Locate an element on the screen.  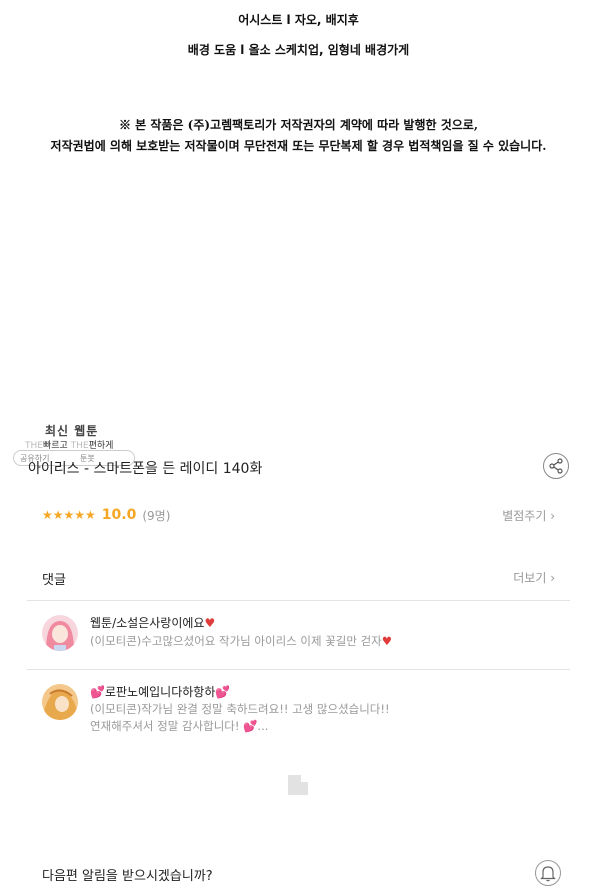
credits-background: 배경 도움 l 올소 스케치업, 임형네 배경가게 is located at coordinates (298, 50).